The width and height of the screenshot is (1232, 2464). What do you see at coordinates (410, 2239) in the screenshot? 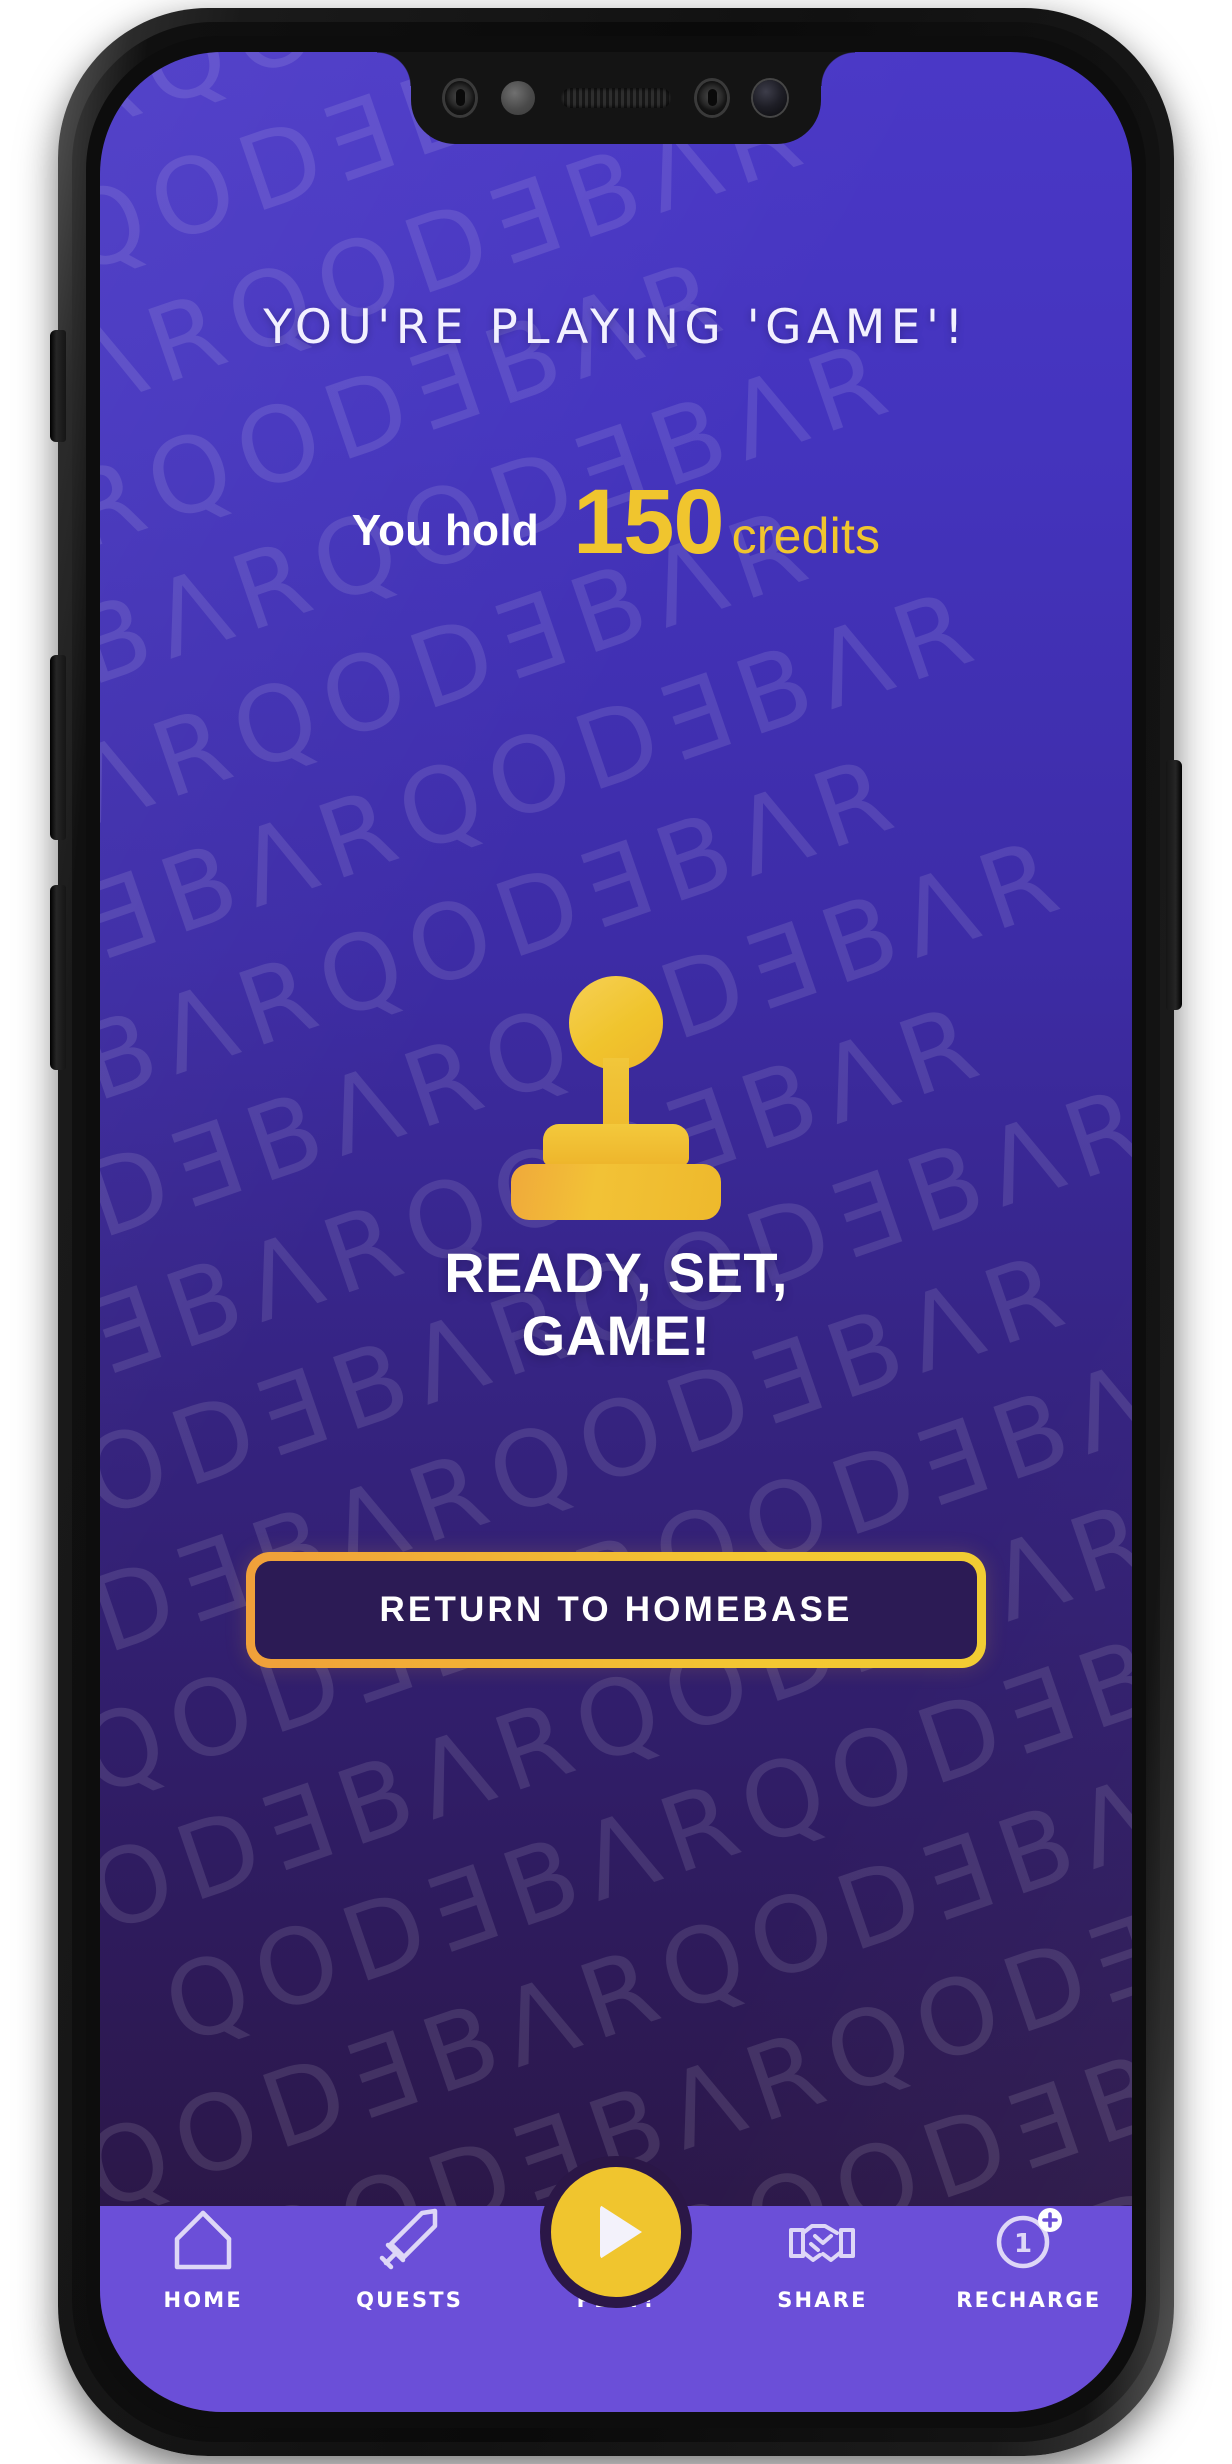
I see `sword-icon` at bounding box center [410, 2239].